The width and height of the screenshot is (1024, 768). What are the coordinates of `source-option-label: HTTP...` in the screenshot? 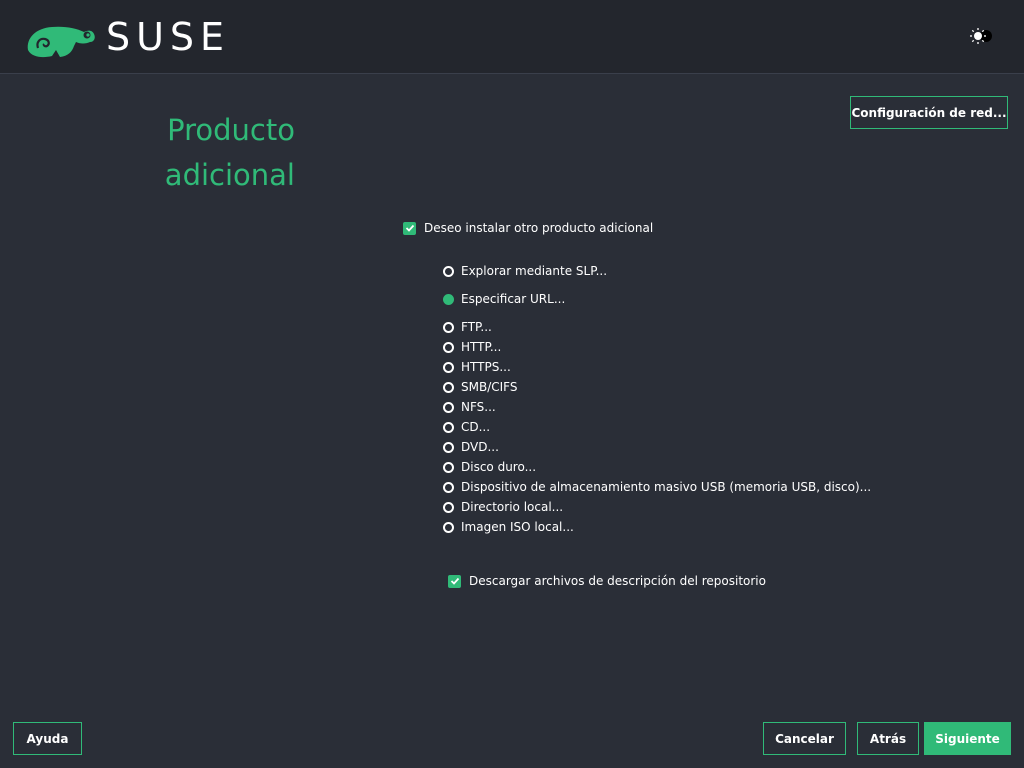 It's located at (481, 347).